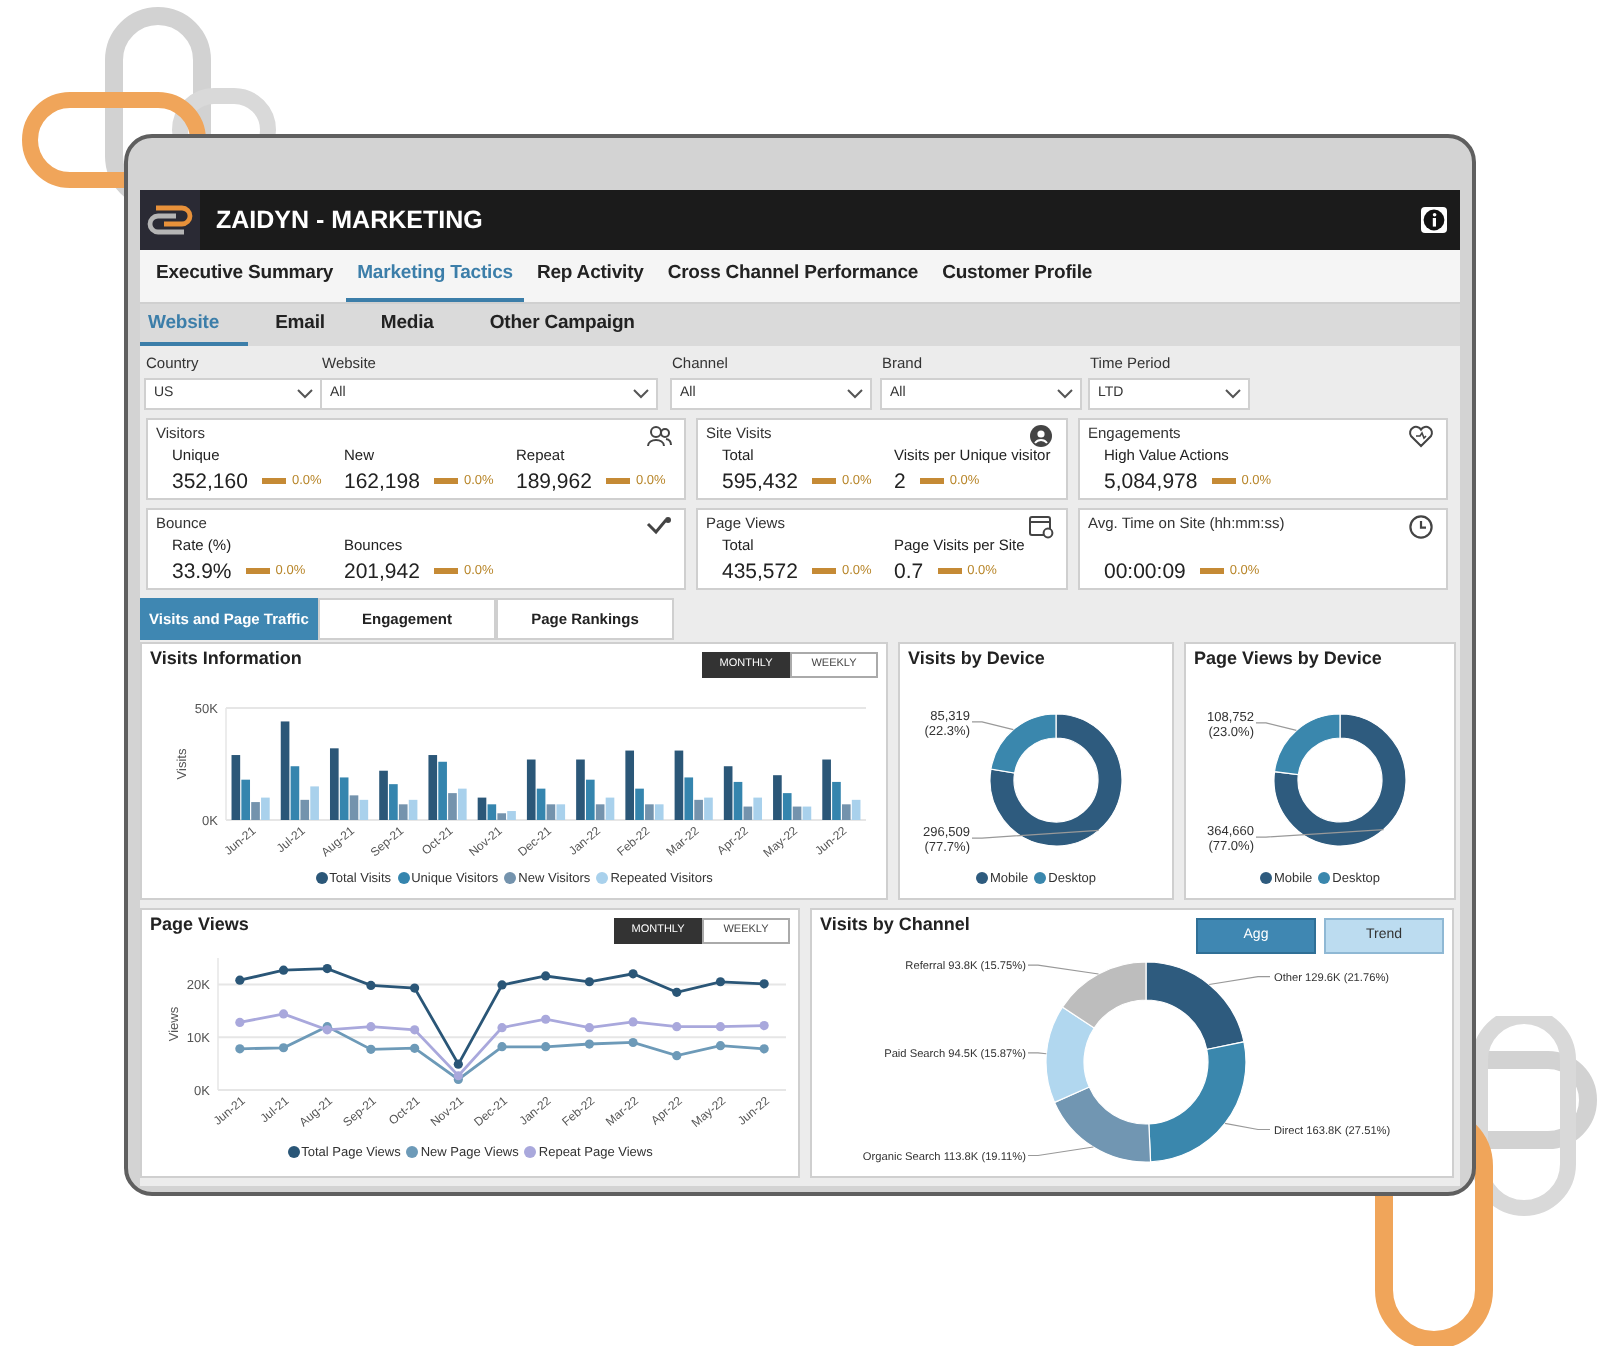 This screenshot has height=1360, width=1600. I want to click on tab: Executive Summary, so click(245, 276).